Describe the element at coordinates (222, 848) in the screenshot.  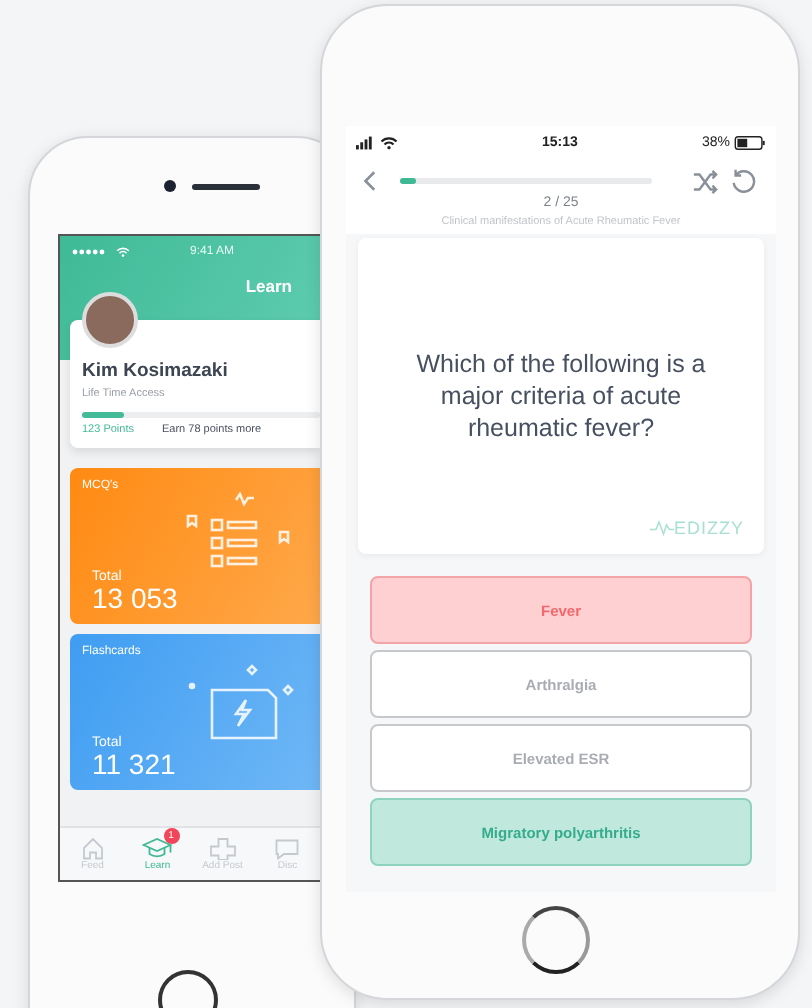
I see `plus-icon` at that location.